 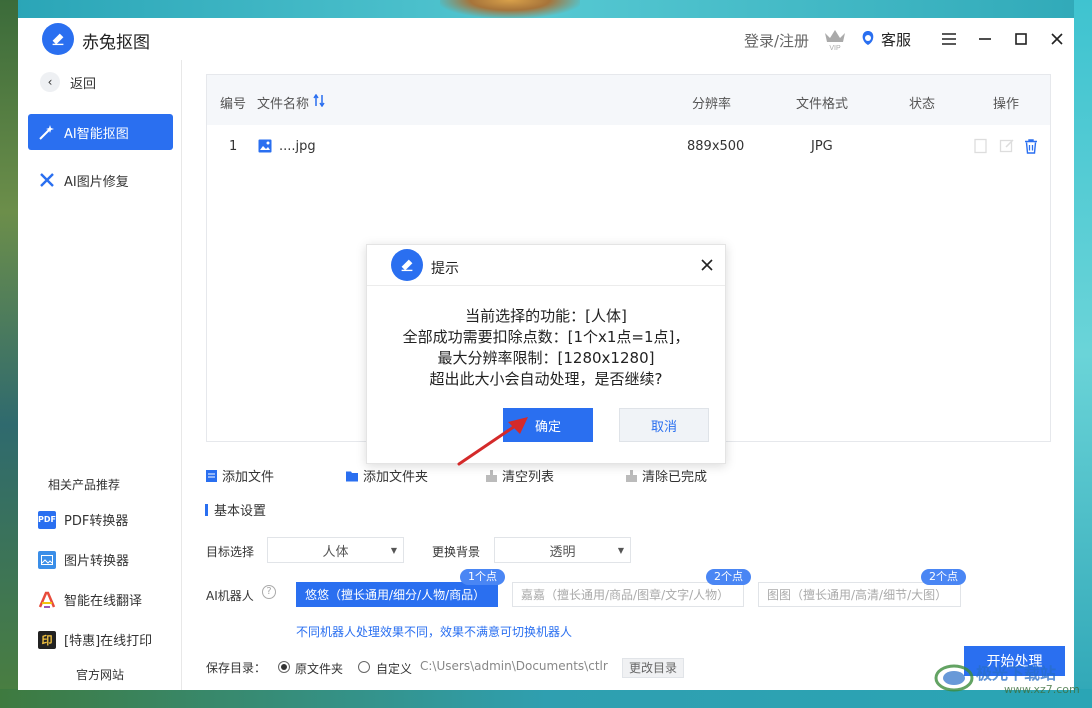 What do you see at coordinates (96, 182) in the screenshot?
I see `sidebar-item-label: AI图片修复` at bounding box center [96, 182].